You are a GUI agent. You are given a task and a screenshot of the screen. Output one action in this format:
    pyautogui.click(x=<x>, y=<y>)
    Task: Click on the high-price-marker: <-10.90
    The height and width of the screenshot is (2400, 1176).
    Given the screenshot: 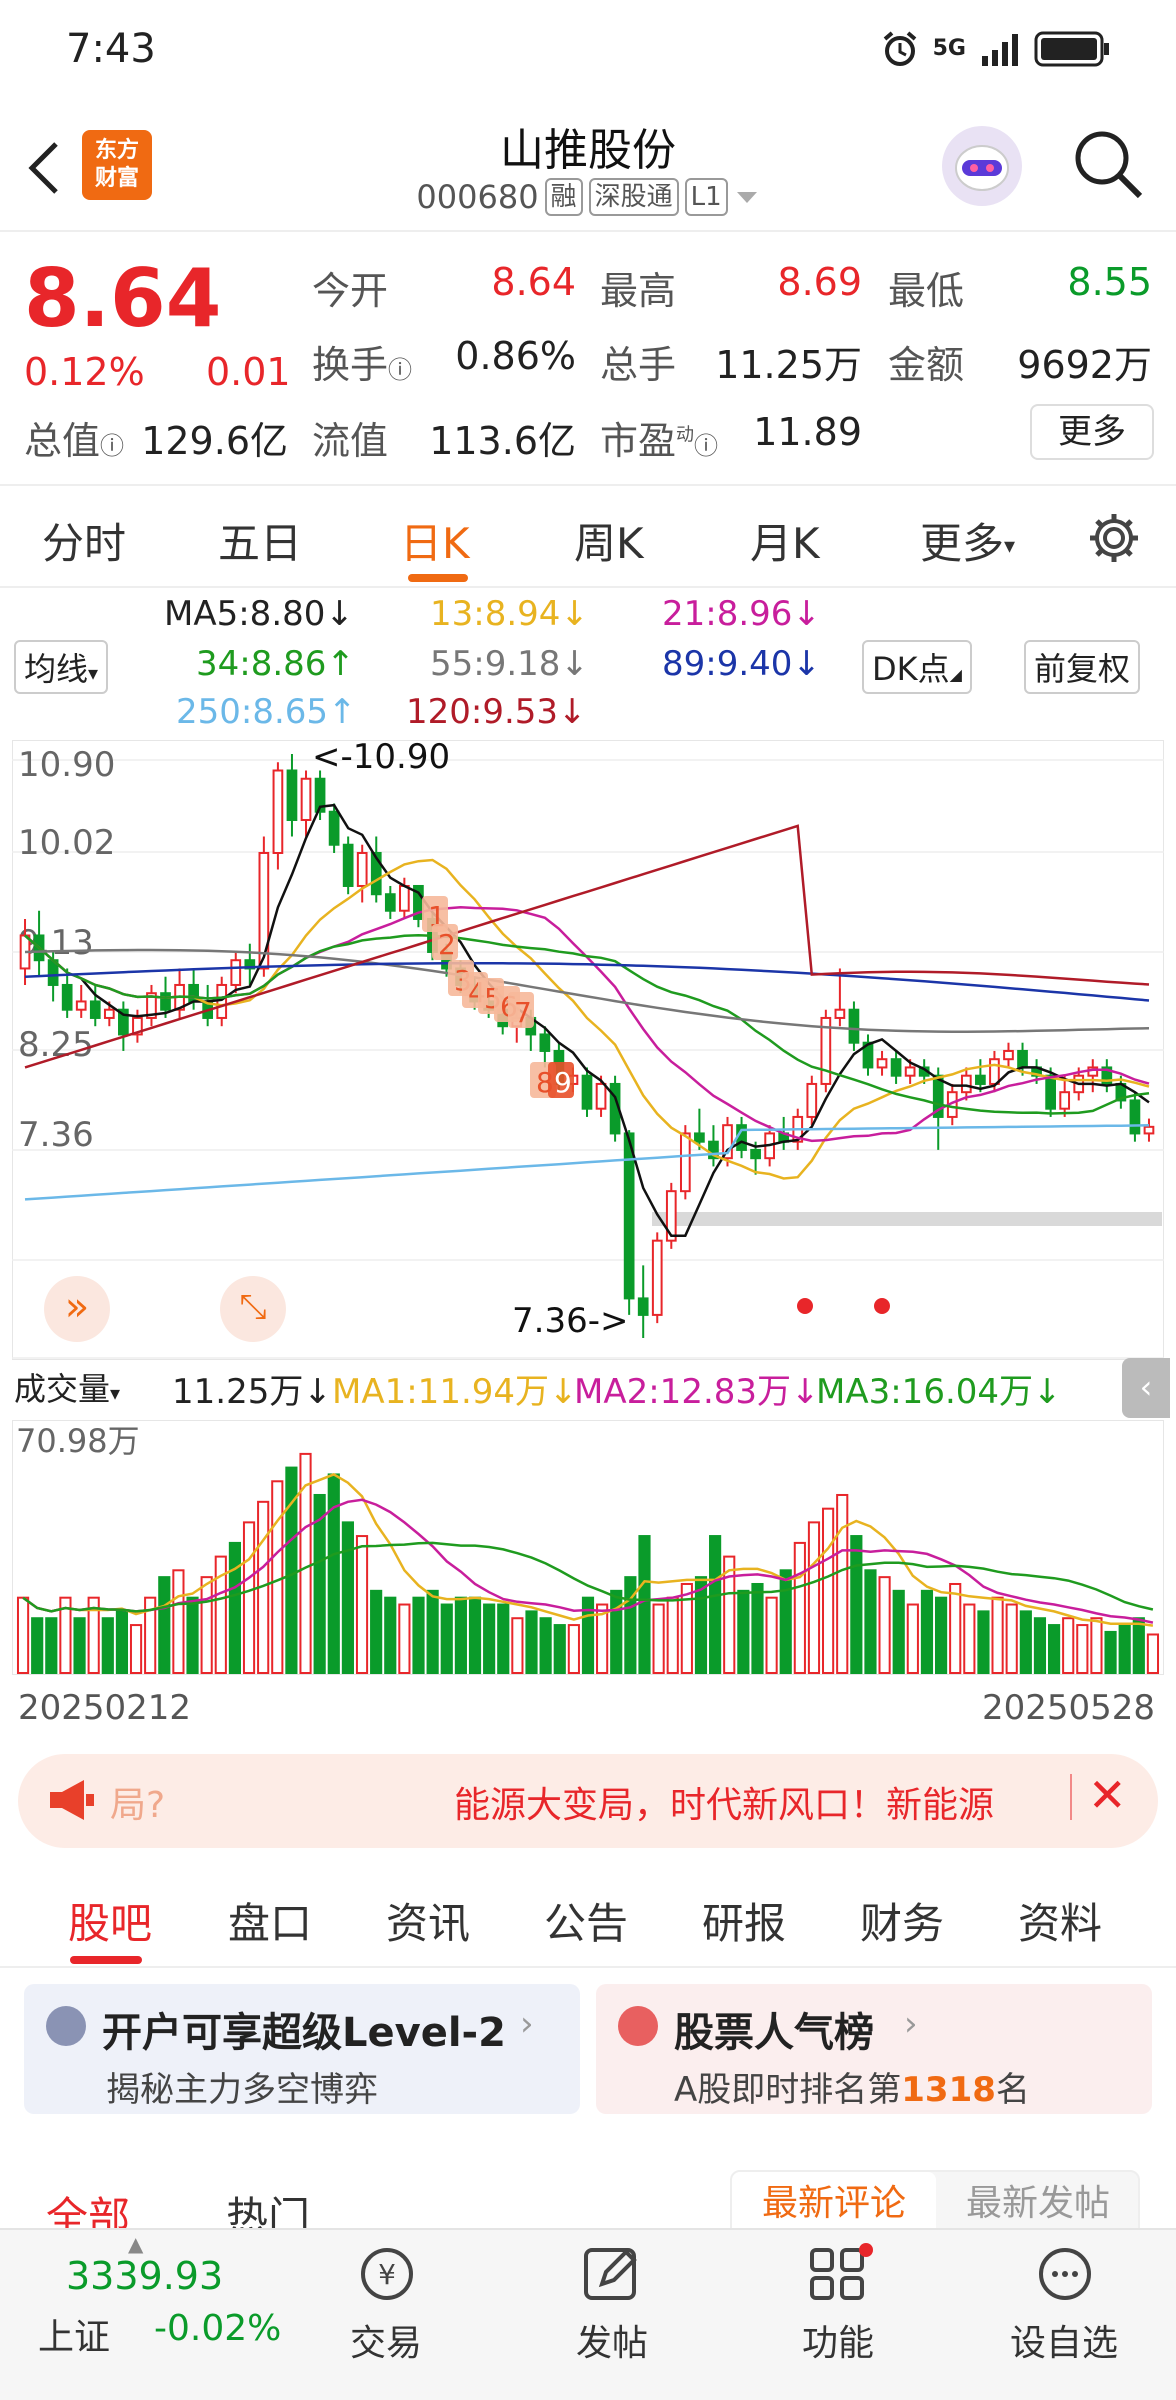 What is the action you would take?
    pyautogui.click(x=381, y=758)
    